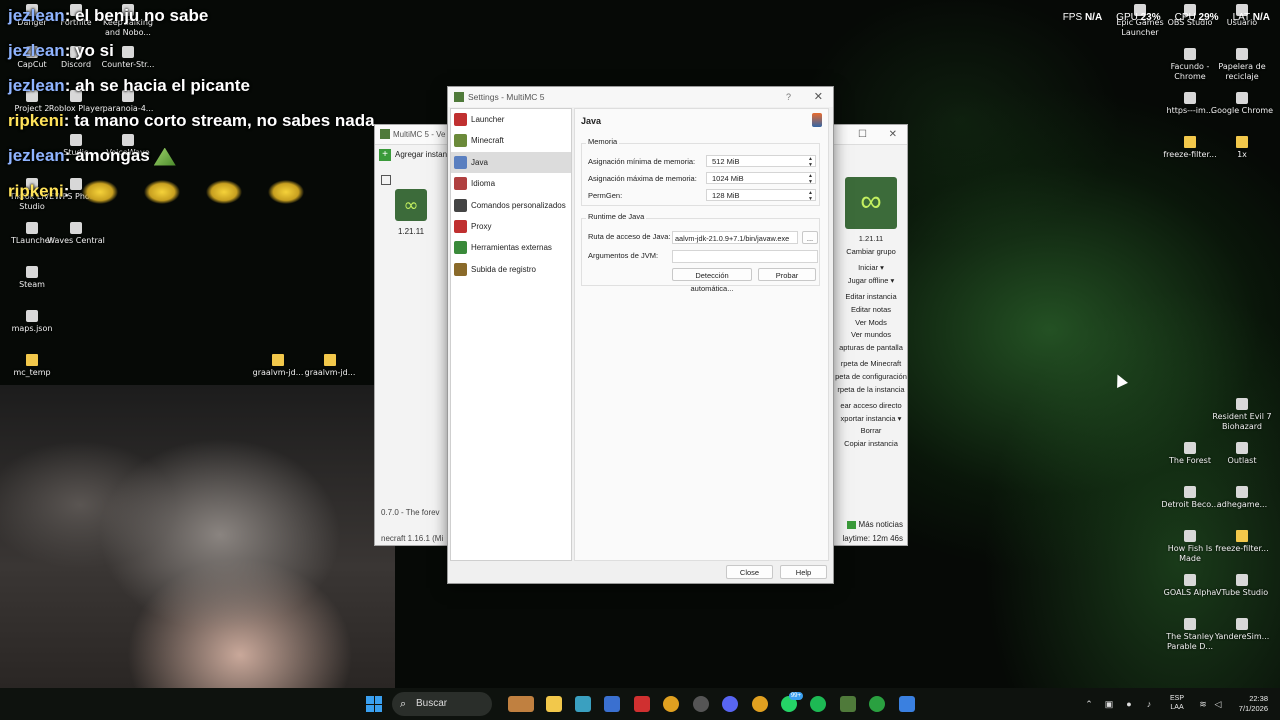 The width and height of the screenshot is (1280, 720). What do you see at coordinates (32, 322) in the screenshot?
I see `desktop-shortcut: maps.json` at bounding box center [32, 322].